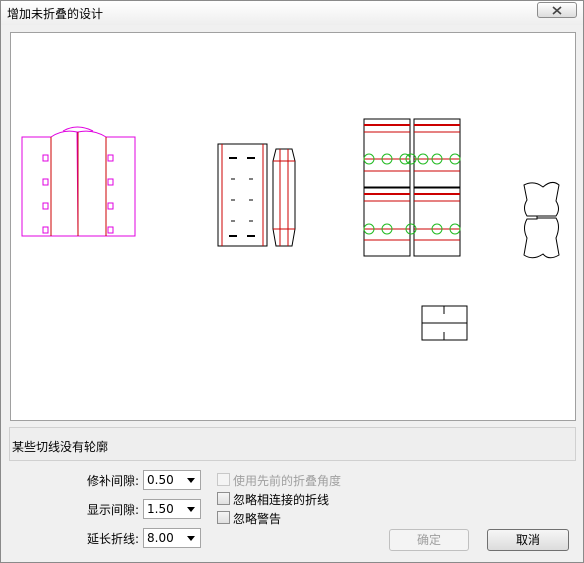 This screenshot has width=584, height=563. What do you see at coordinates (292, 444) in the screenshot?
I see `status-panel: 某些切线没有轮廓` at bounding box center [292, 444].